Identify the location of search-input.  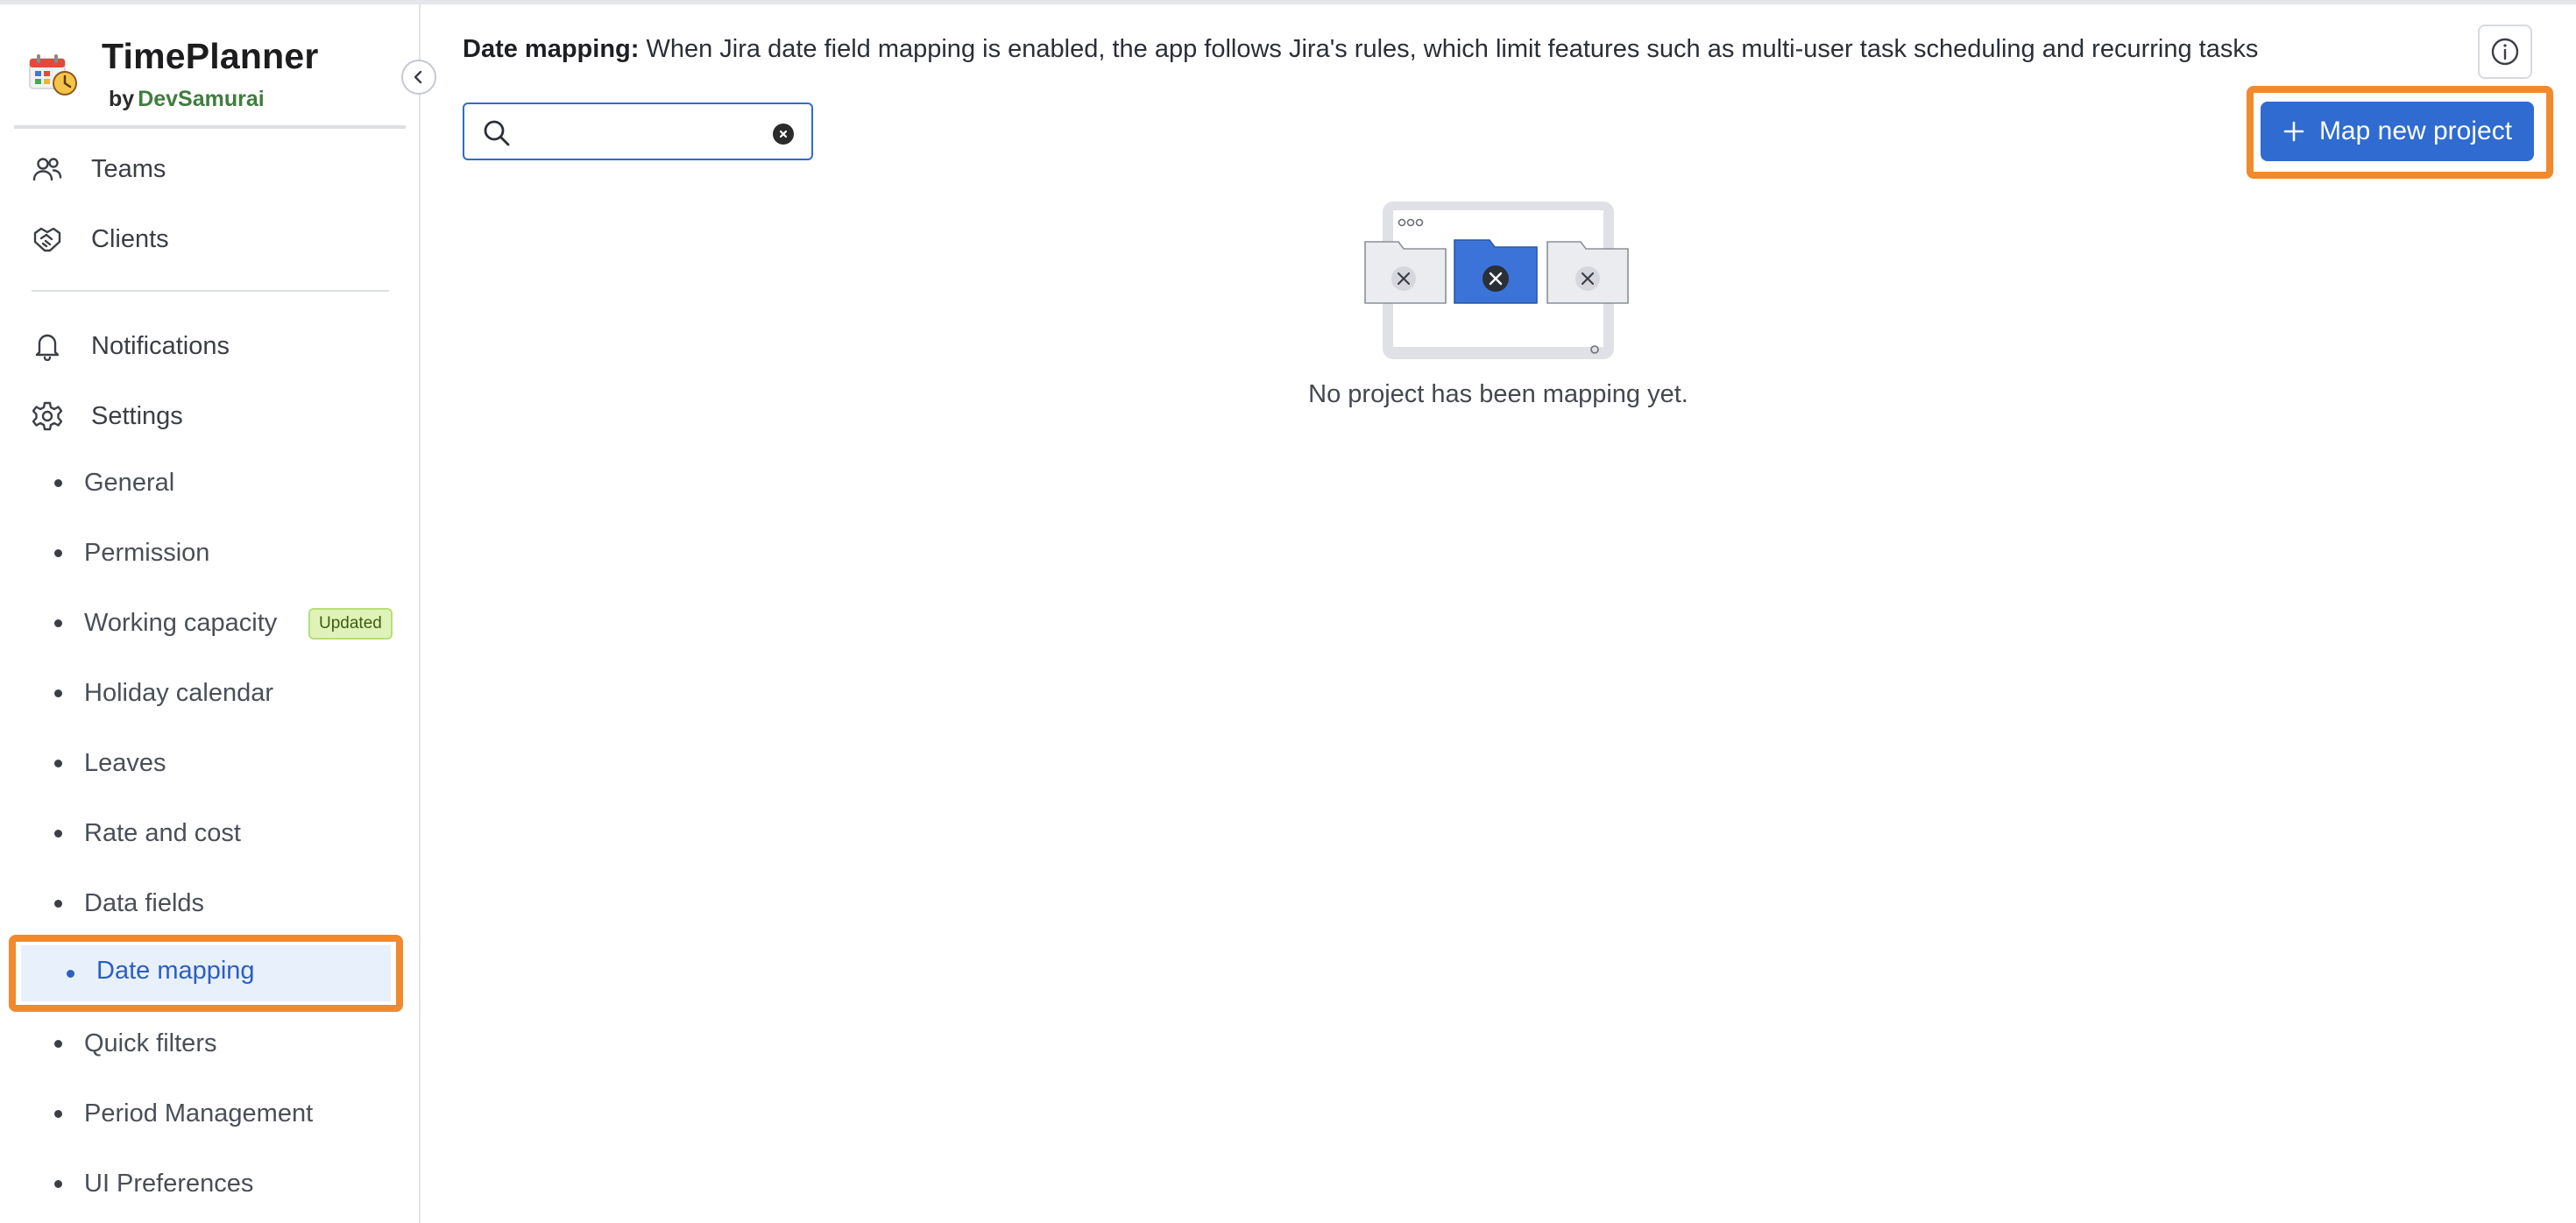
(640, 132).